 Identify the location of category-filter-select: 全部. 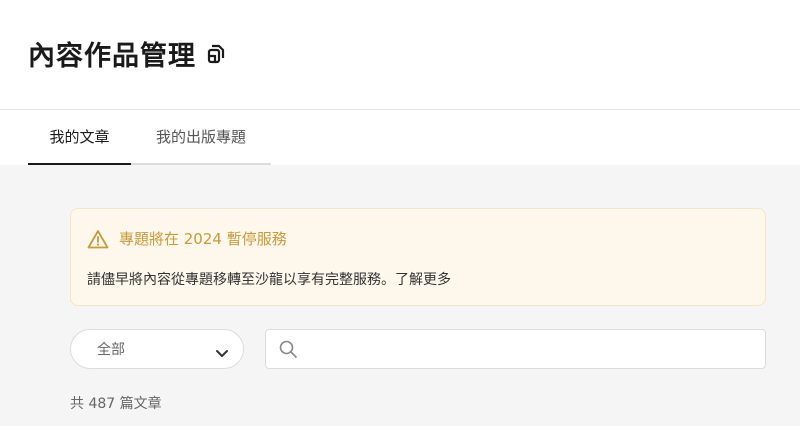
(157, 349).